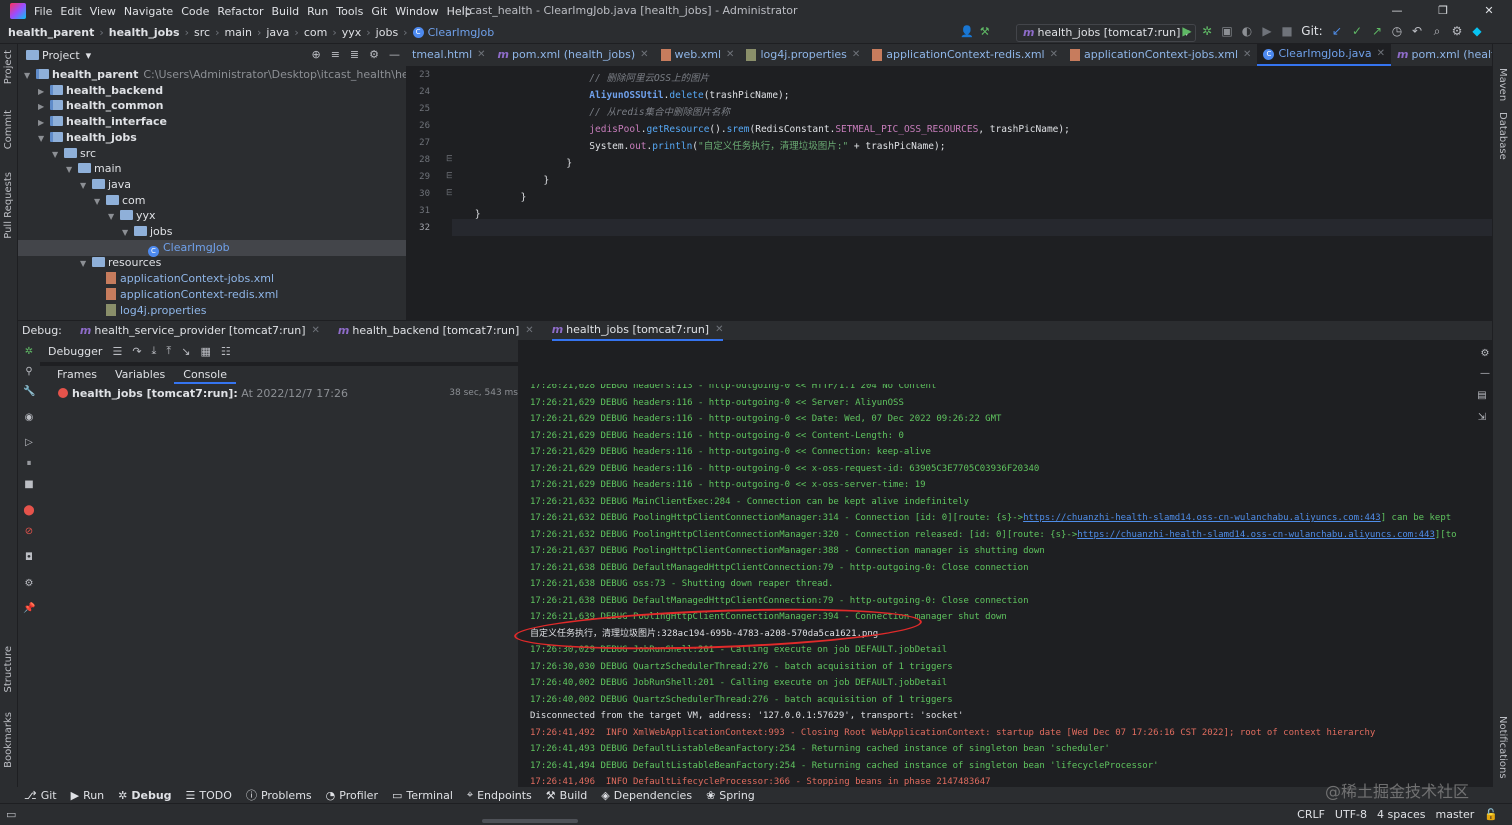 This screenshot has height=825, width=1512. Describe the element at coordinates (416, 11) in the screenshot. I see `menu-item-window: Window` at that location.